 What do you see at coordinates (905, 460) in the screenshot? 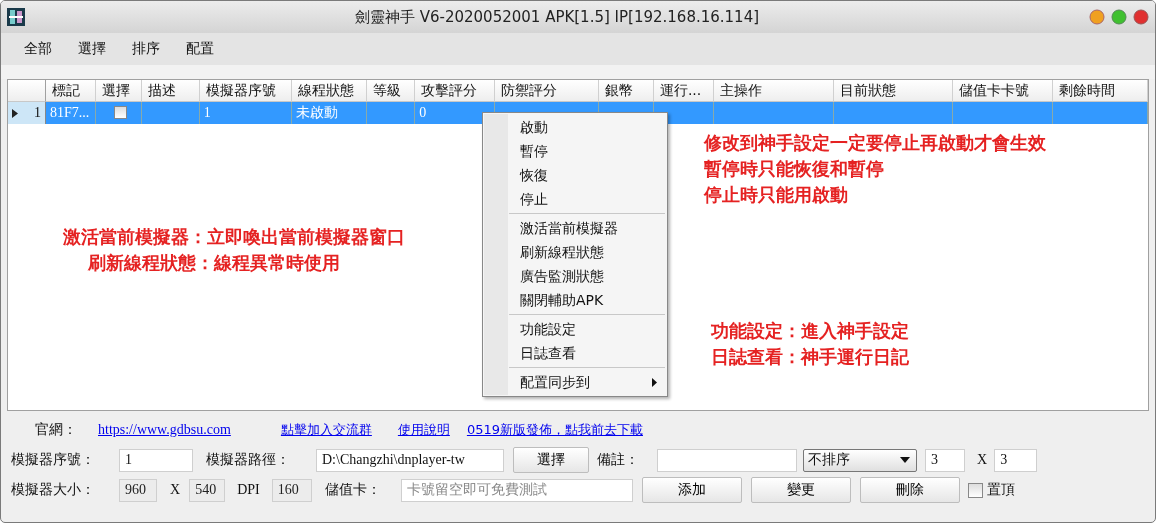
I see `dropdown-arrow-icon` at bounding box center [905, 460].